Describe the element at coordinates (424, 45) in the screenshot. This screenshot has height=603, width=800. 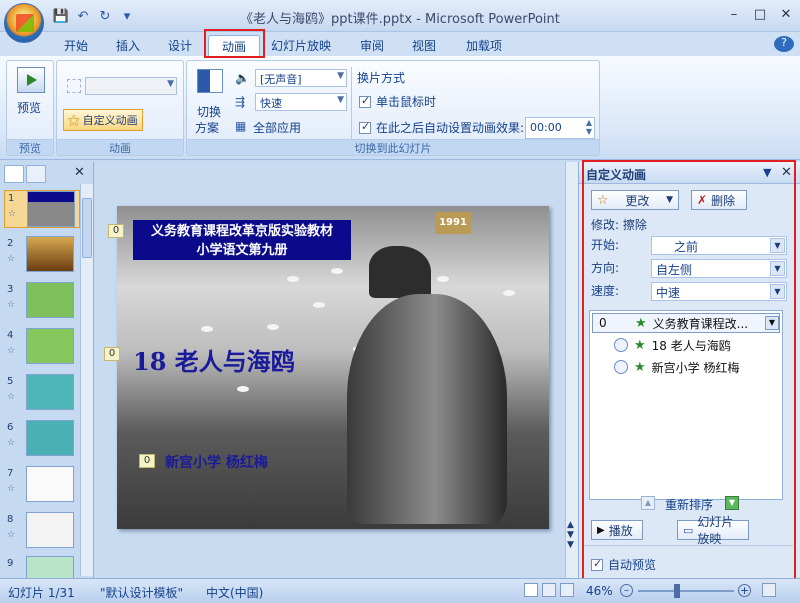
I see `tab-view: 视图` at that location.